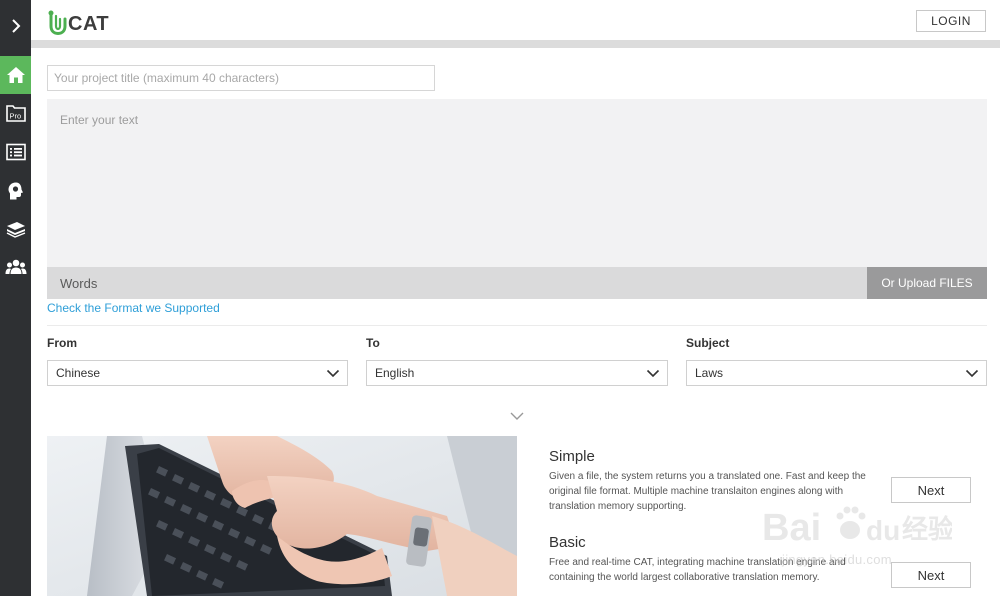  I want to click on subject-select: Laws, so click(836, 373).